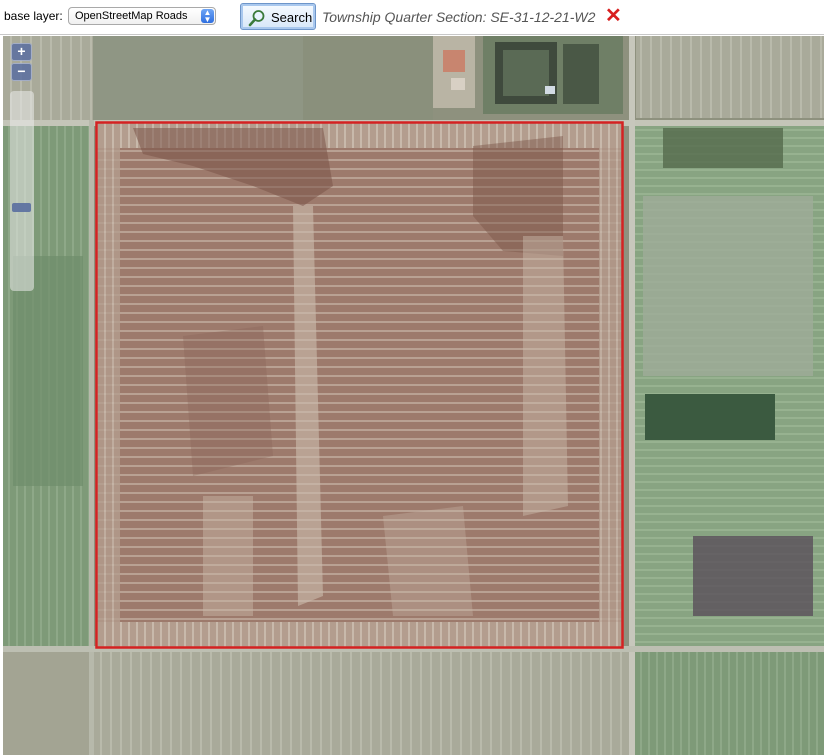 This screenshot has width=824, height=755. I want to click on search-button: Search, so click(278, 16).